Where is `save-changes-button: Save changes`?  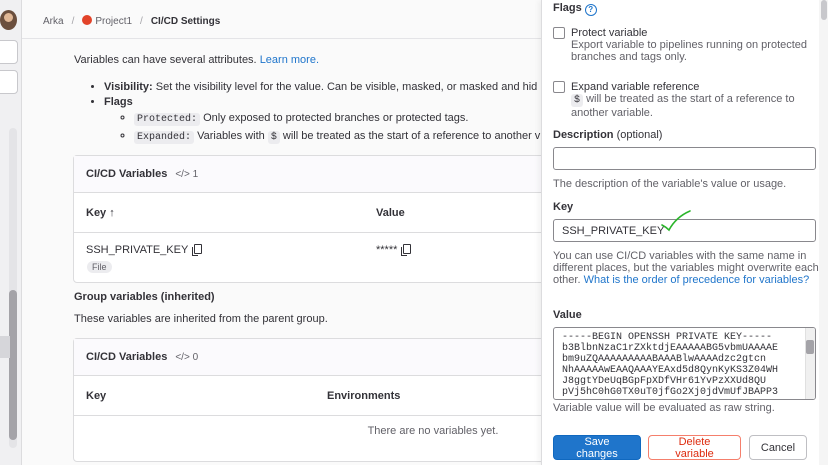
save-changes-button: Save changes is located at coordinates (597, 447).